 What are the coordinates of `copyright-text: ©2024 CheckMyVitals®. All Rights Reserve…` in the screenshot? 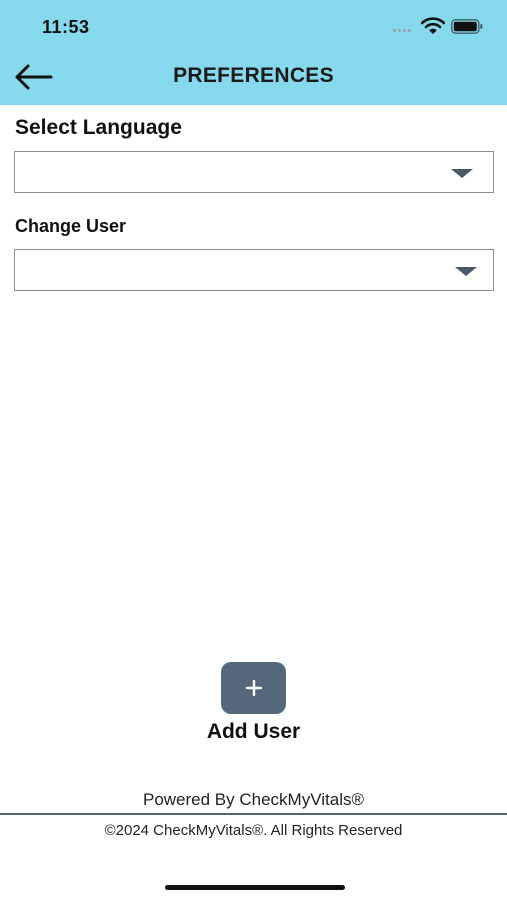 It's located at (253, 830).